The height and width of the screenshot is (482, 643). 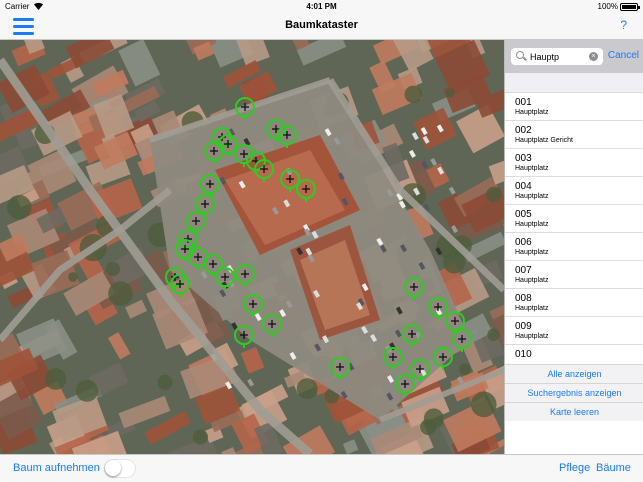 I want to click on care-button: Pflege, so click(x=574, y=468).